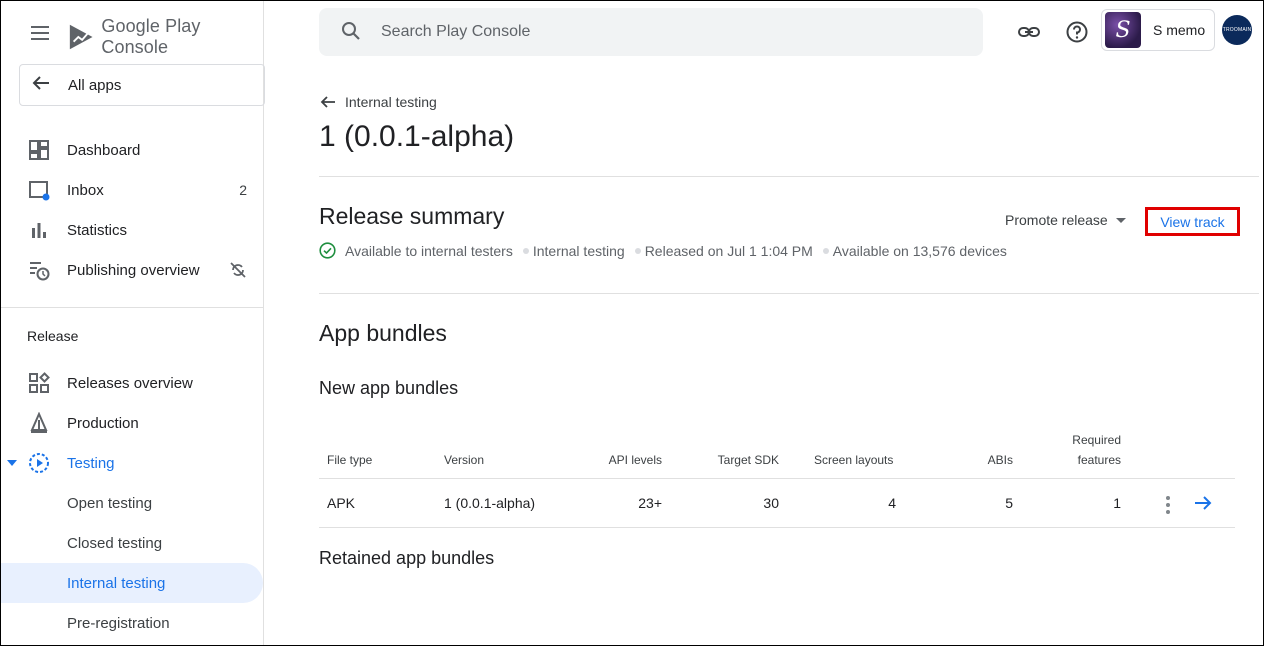 Image resolution: width=1264 pixels, height=646 pixels. I want to click on sidebar-item-label: Publishing overview, so click(133, 270).